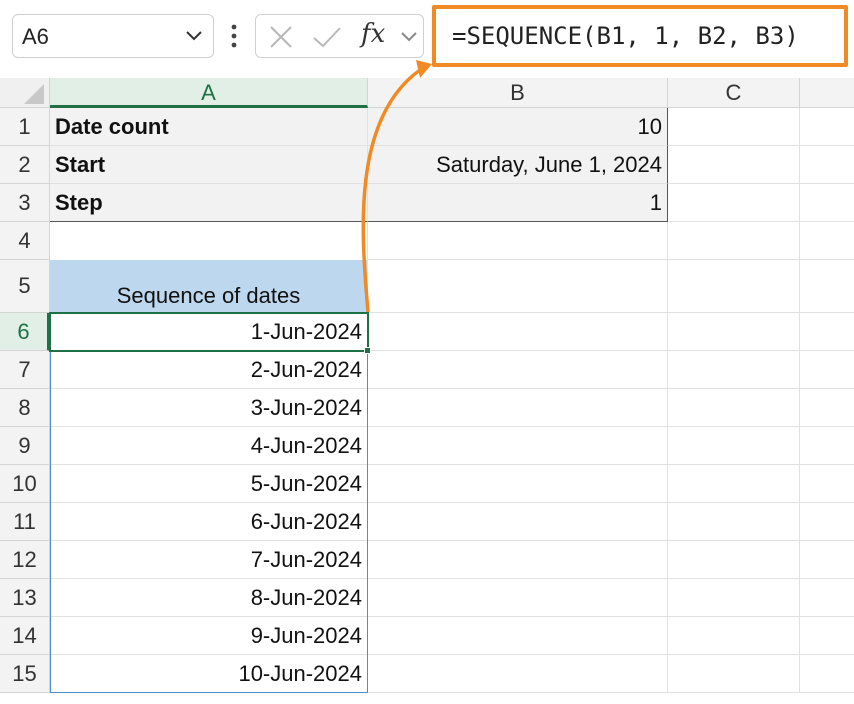 Image resolution: width=854 pixels, height=704 pixels. I want to click on cell-b5, so click(518, 286).